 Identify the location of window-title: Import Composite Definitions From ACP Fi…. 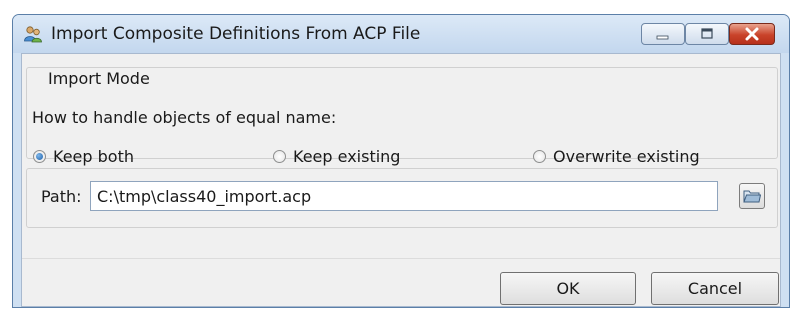
(236, 34).